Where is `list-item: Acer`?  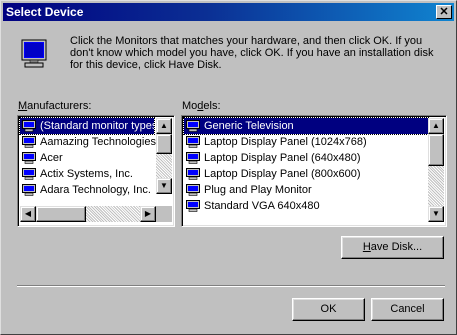
list-item: Acer is located at coordinates (87, 158).